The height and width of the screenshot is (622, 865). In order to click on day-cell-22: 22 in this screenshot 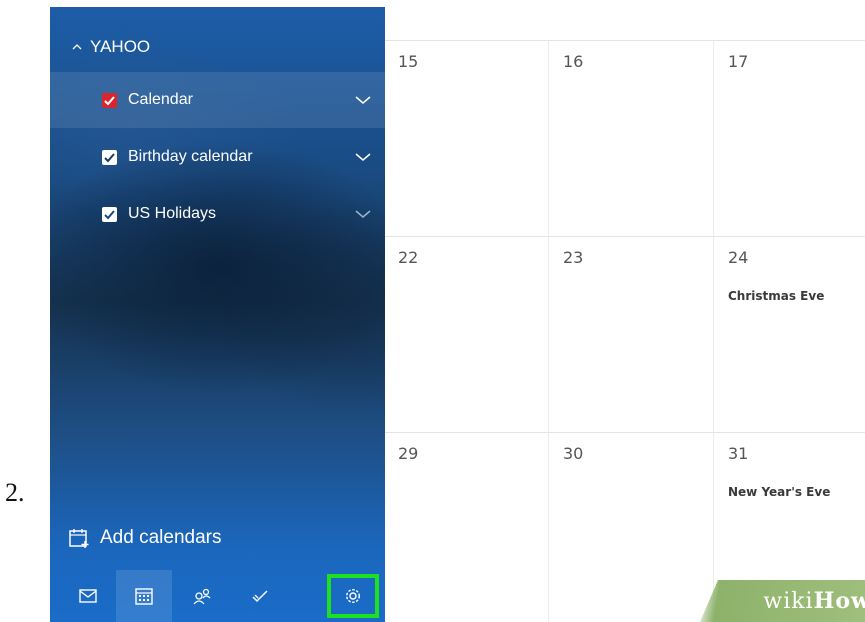, I will do `click(408, 257)`.